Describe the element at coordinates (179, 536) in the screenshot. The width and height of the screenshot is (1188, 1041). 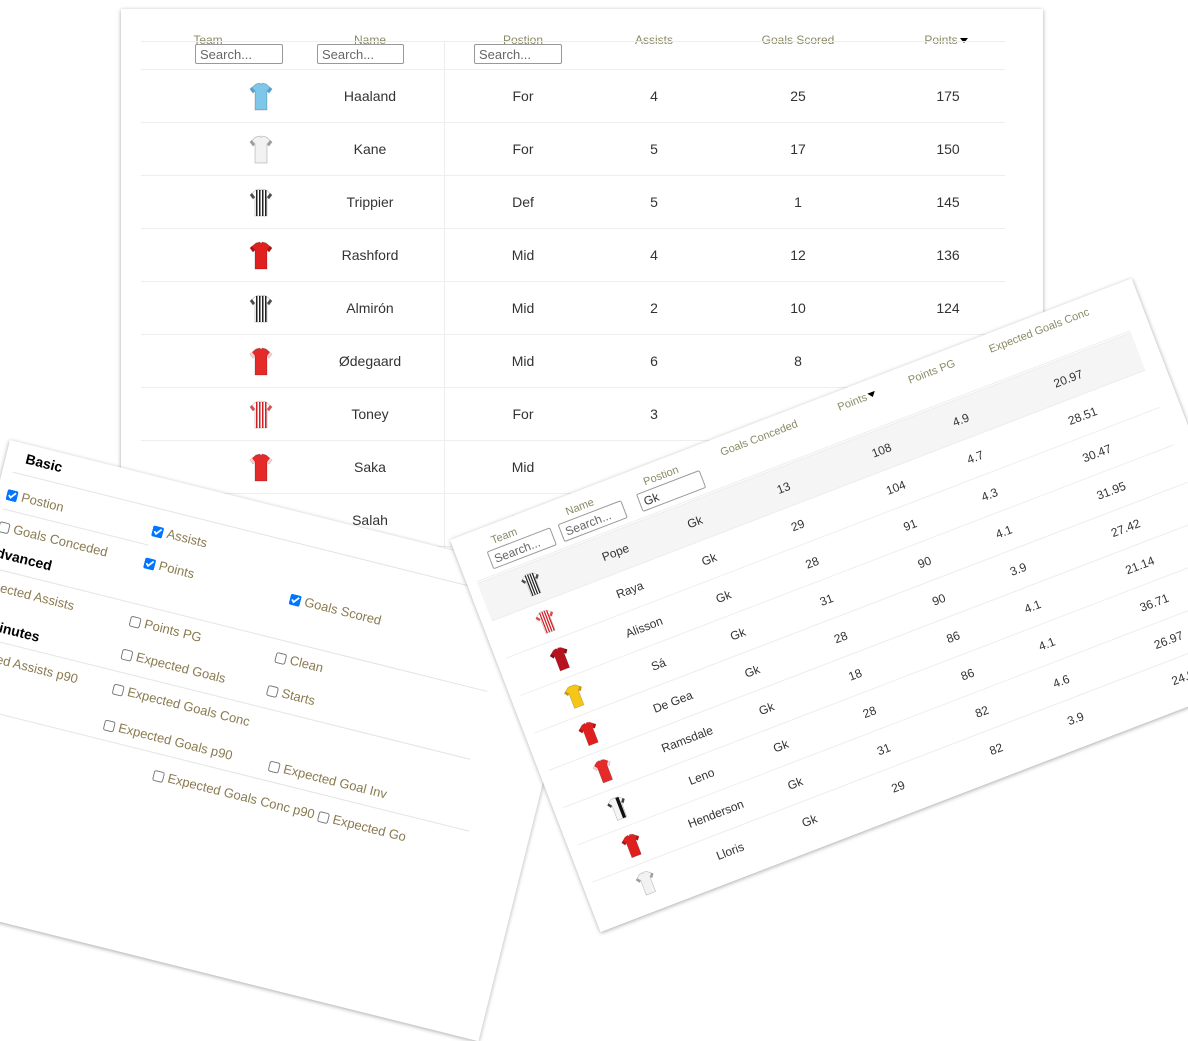
I see `option-assists: Assists` at that location.